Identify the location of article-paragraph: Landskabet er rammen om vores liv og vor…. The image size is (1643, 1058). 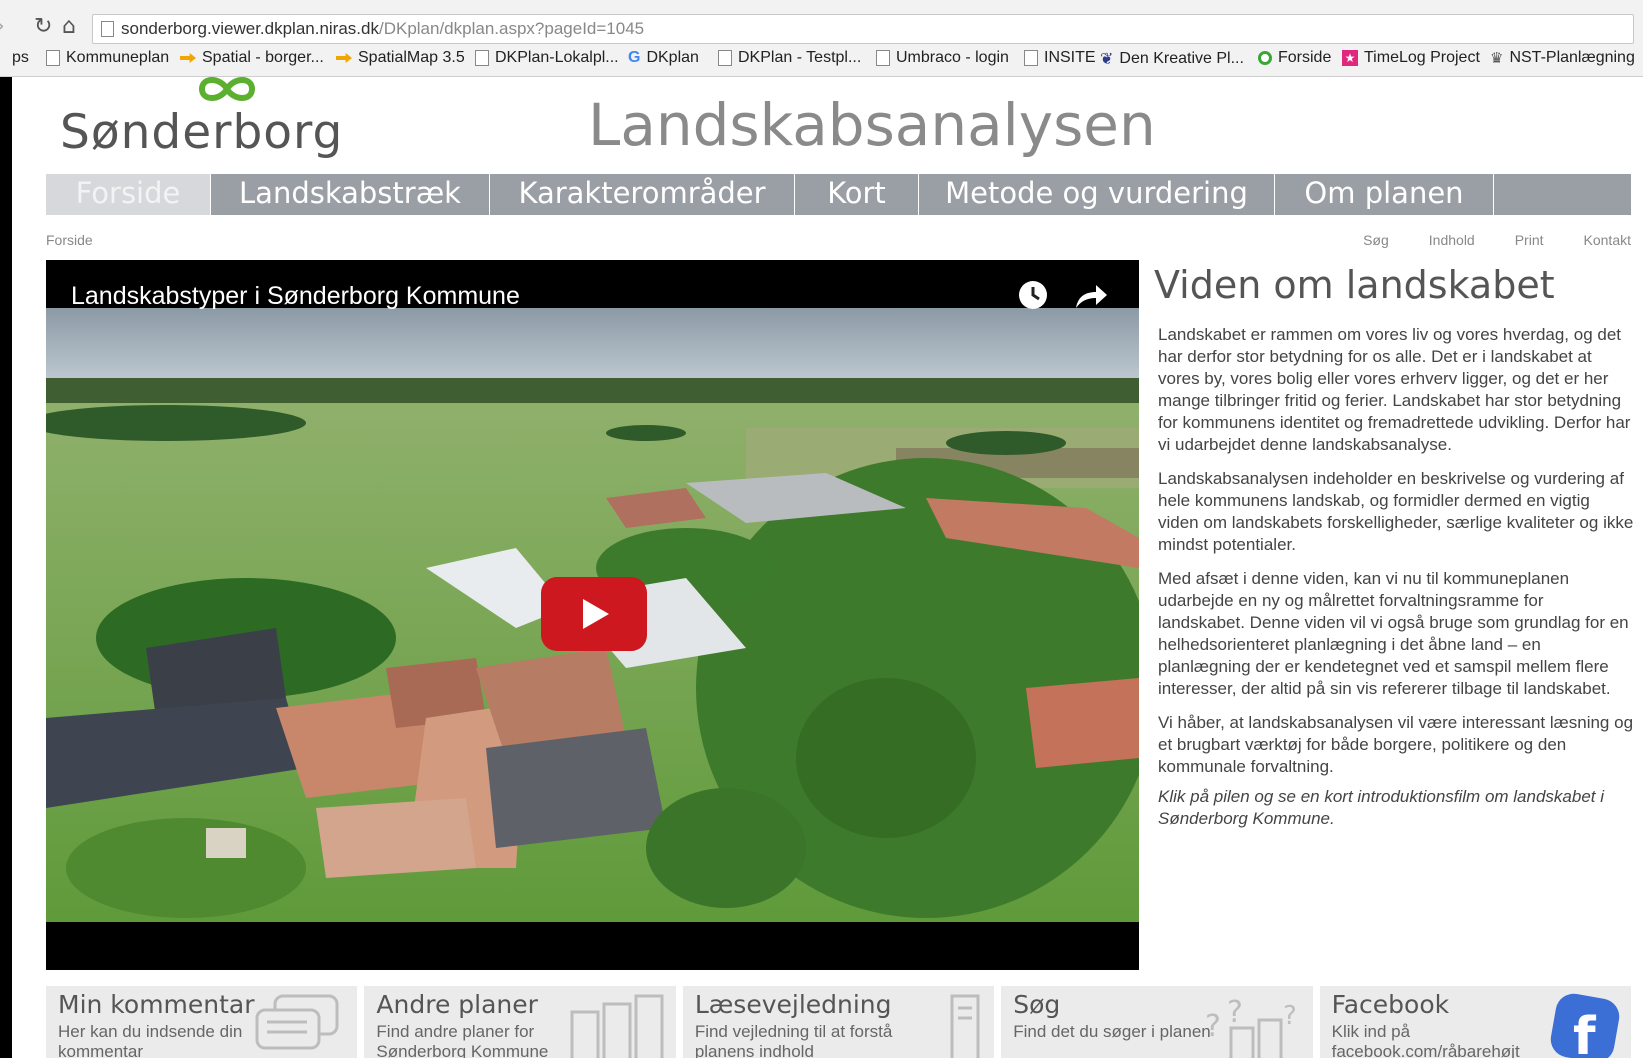
(1394, 389).